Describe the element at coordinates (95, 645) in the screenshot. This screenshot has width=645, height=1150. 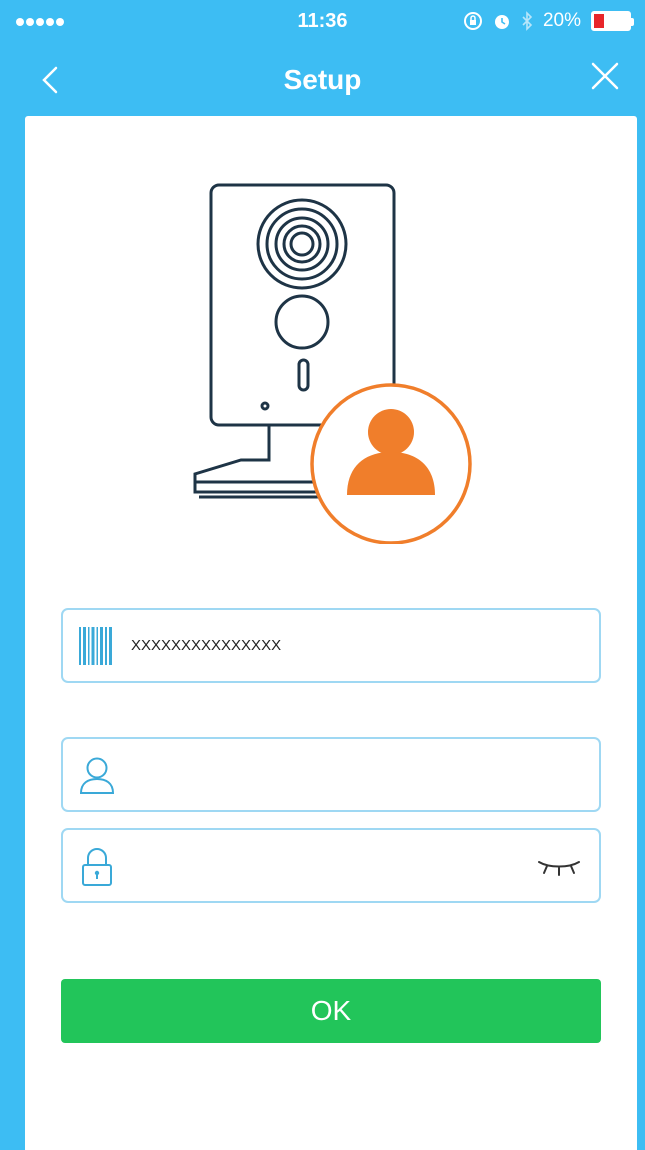
I see `barcode-icon` at that location.